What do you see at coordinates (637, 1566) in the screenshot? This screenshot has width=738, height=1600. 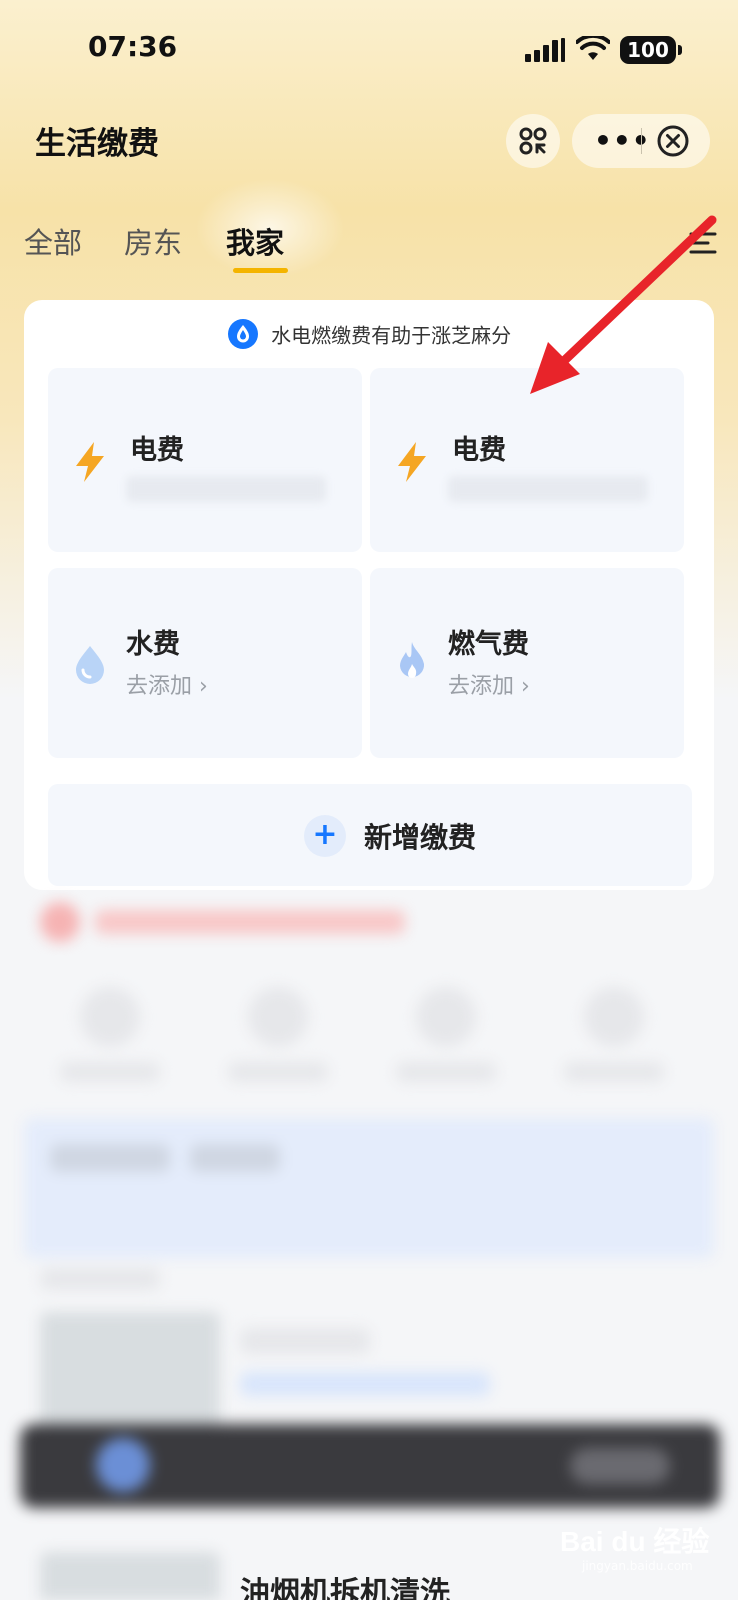 I see `watermark-url: jingyan.baidu.com` at bounding box center [637, 1566].